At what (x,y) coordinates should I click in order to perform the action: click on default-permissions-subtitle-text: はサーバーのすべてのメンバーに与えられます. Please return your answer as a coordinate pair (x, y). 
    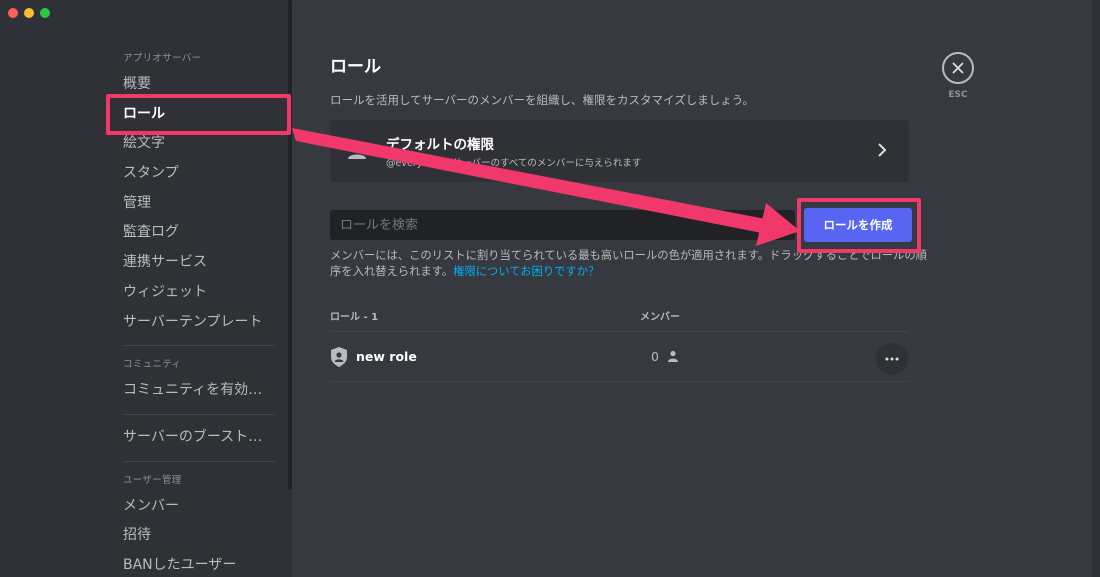
    Looking at the image, I should click on (542, 163).